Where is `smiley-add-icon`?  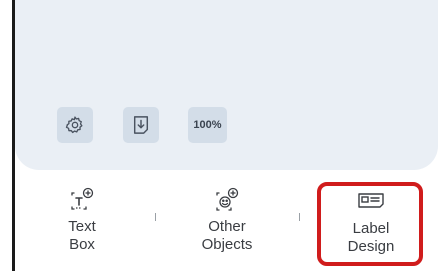
smiley-add-icon is located at coordinates (227, 201).